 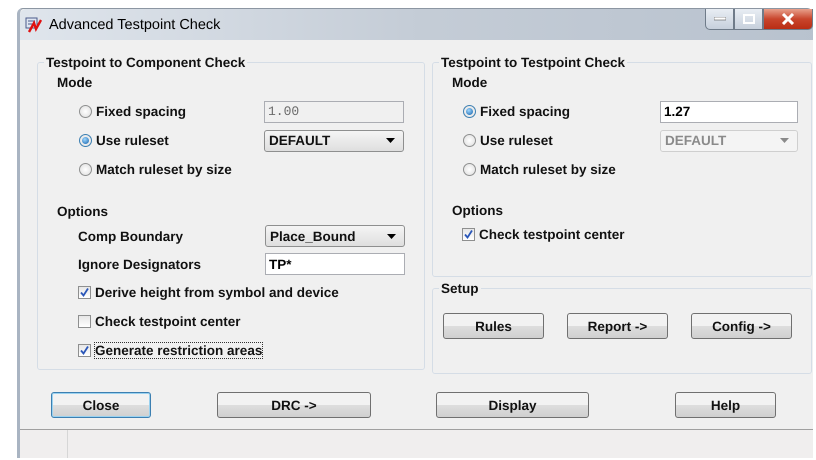 I want to click on setup-button: Config ->, so click(x=741, y=326).